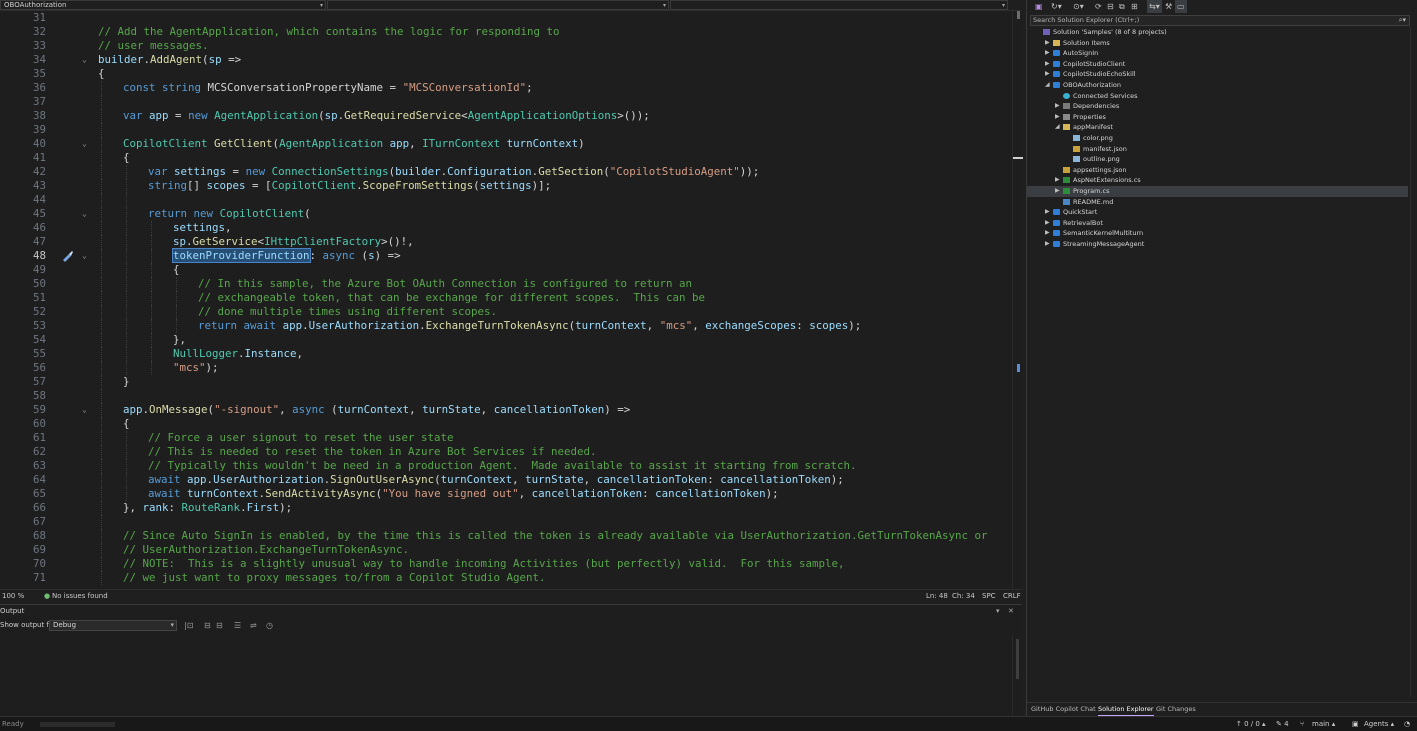 The width and height of the screenshot is (1417, 731). I want to click on clock-icon: ◷, so click(269, 625).